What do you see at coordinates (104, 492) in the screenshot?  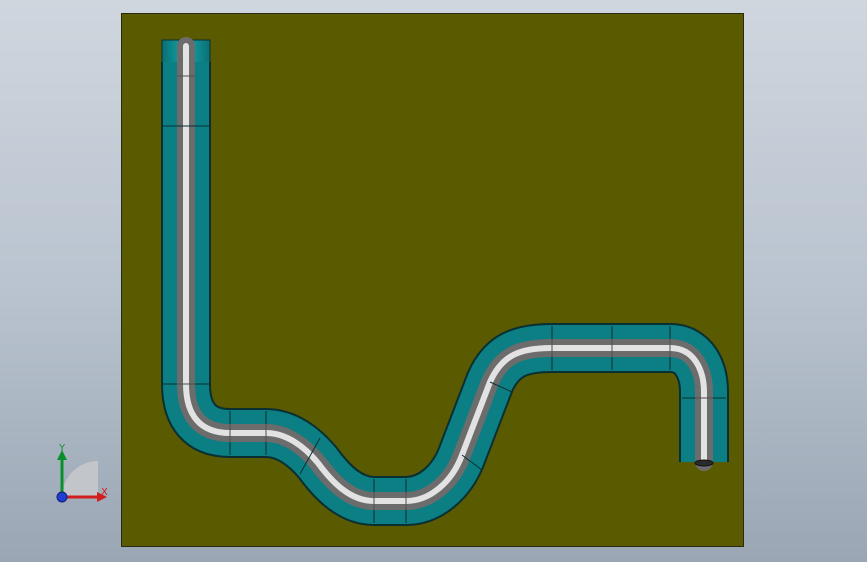 I see `x-axis-label: X` at bounding box center [104, 492].